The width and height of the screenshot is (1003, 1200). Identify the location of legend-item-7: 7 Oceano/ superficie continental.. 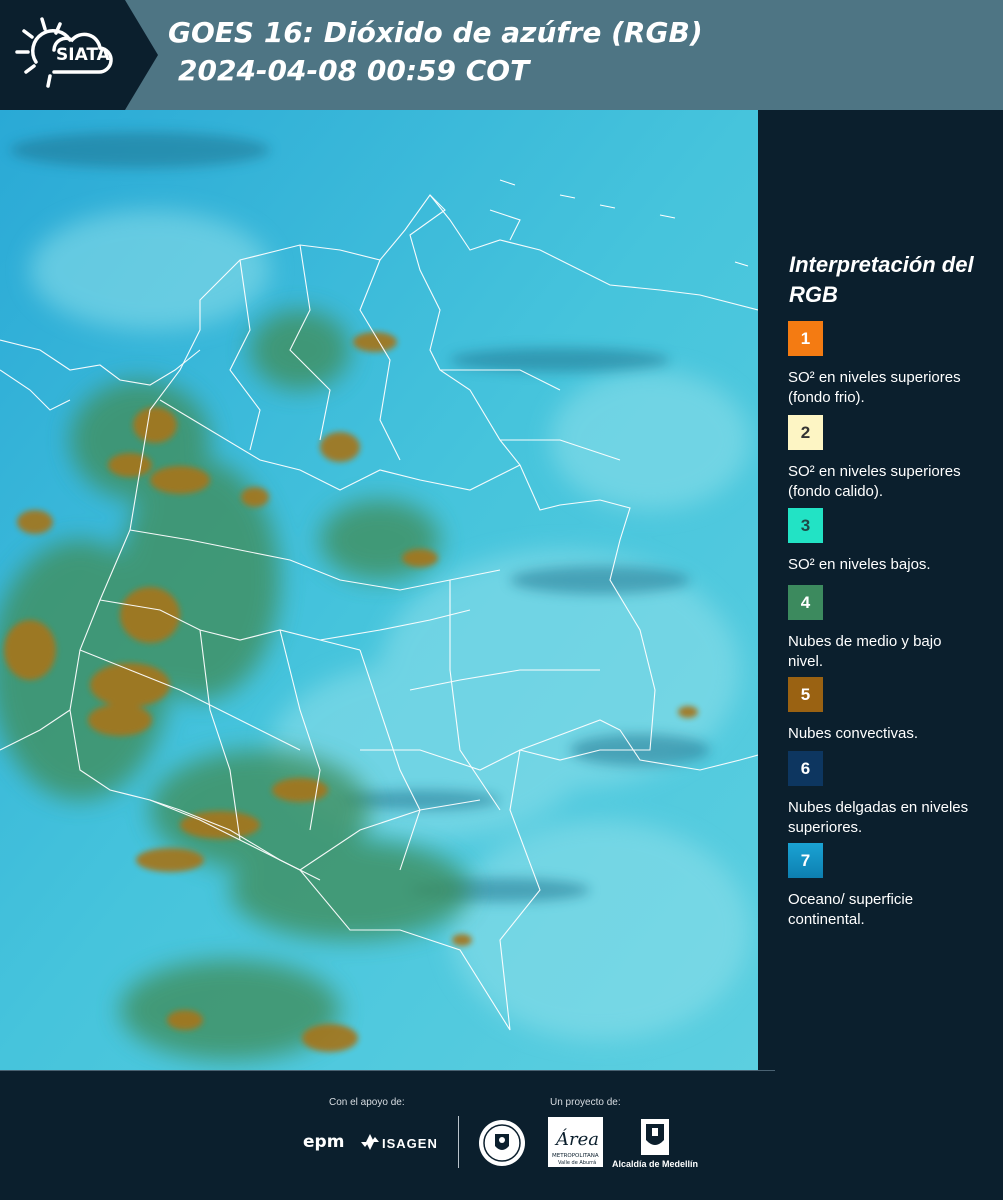
(893, 886).